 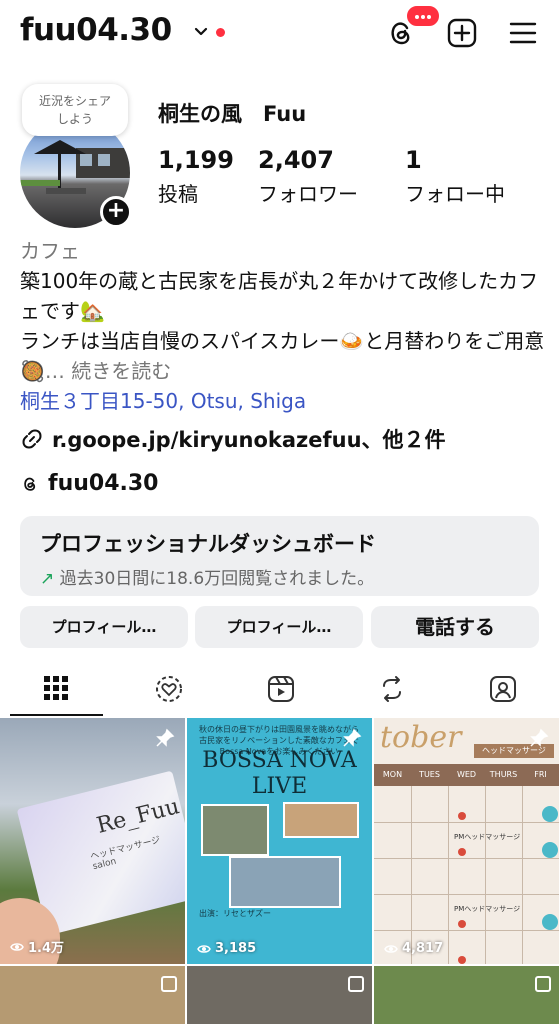 I want to click on account-notification-dot, so click(x=220, y=32).